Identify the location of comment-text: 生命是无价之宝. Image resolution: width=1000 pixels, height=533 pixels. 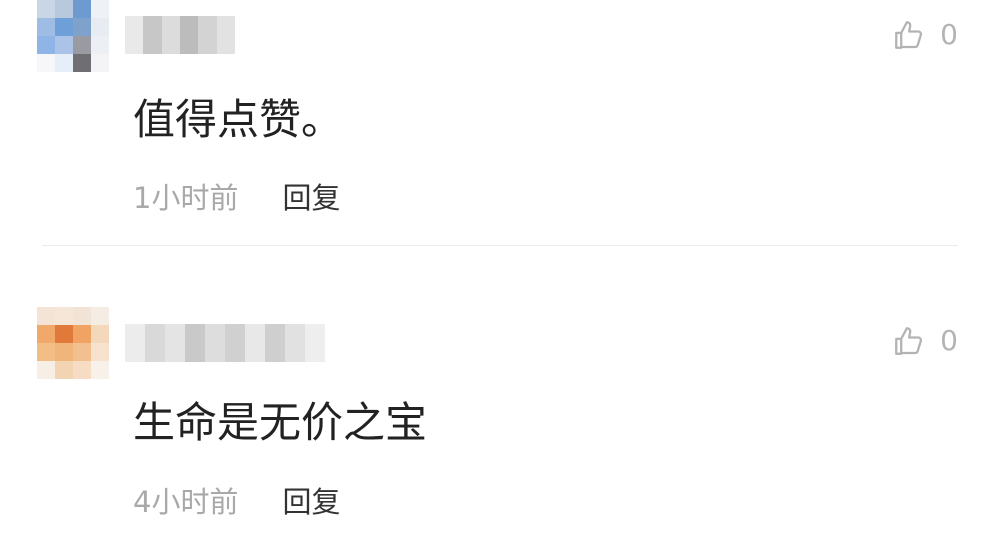
(280, 422).